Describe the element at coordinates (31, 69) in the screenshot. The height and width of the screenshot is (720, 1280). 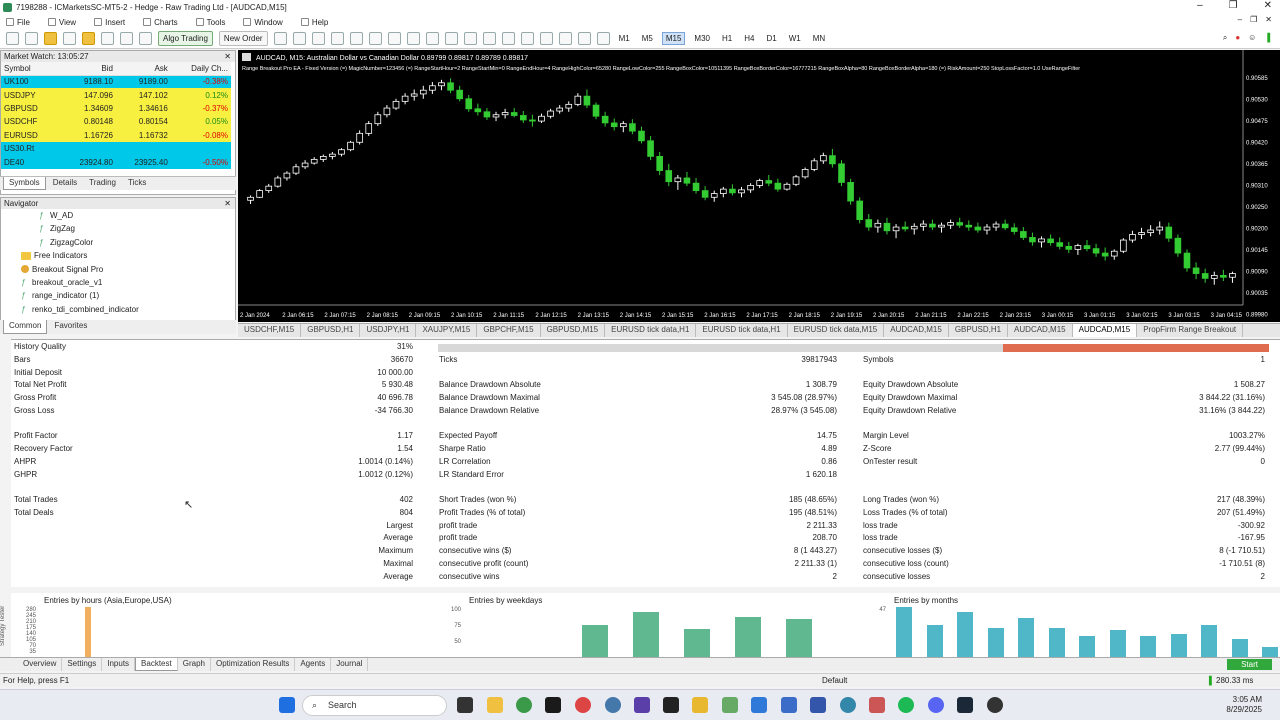
I see `col-symbol: Symbol` at that location.